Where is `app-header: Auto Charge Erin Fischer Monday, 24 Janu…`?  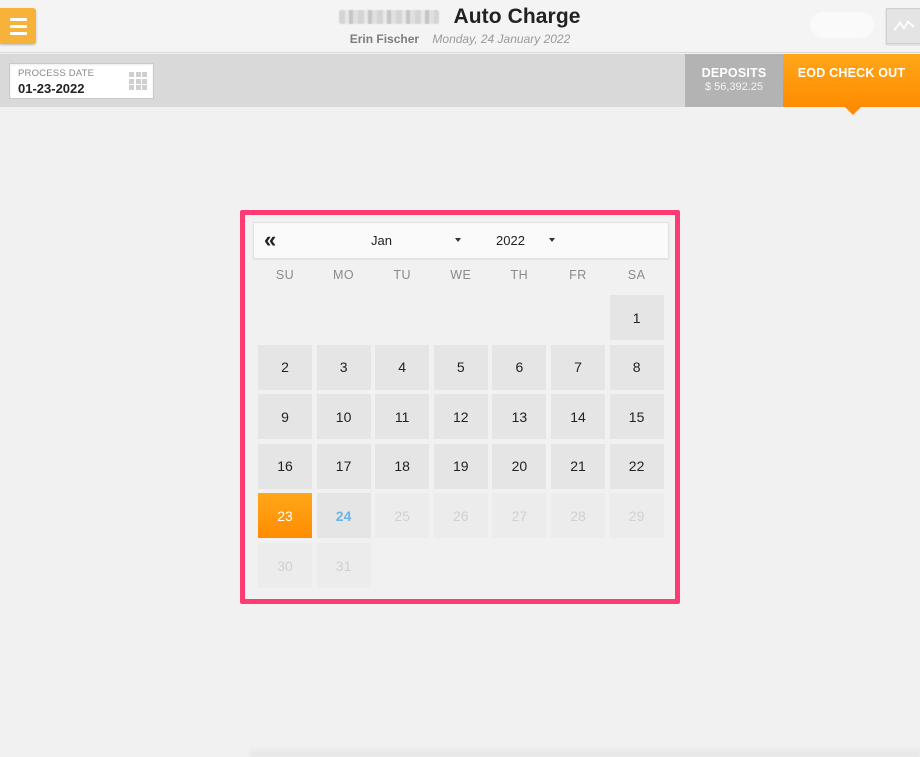 app-header: Auto Charge Erin Fischer Monday, 24 Janu… is located at coordinates (460, 26).